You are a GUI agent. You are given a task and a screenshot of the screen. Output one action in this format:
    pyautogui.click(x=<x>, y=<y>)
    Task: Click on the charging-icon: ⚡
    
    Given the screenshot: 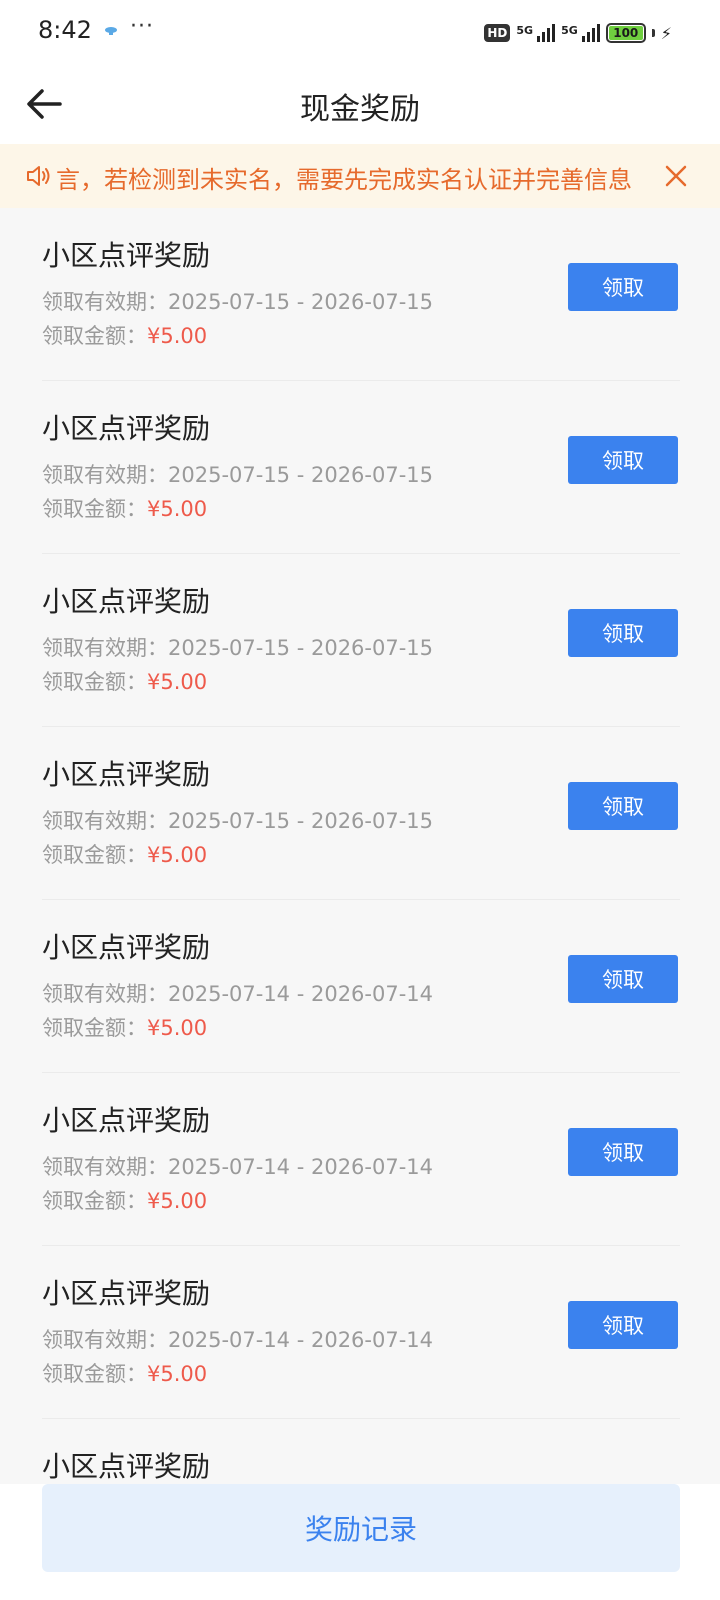 What is the action you would take?
    pyautogui.click(x=666, y=33)
    